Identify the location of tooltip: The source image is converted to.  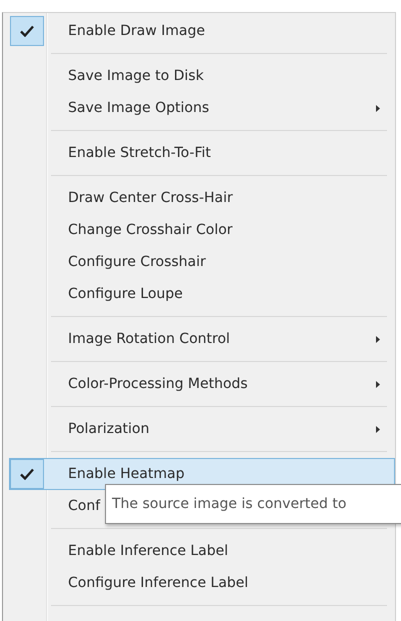
(253, 504).